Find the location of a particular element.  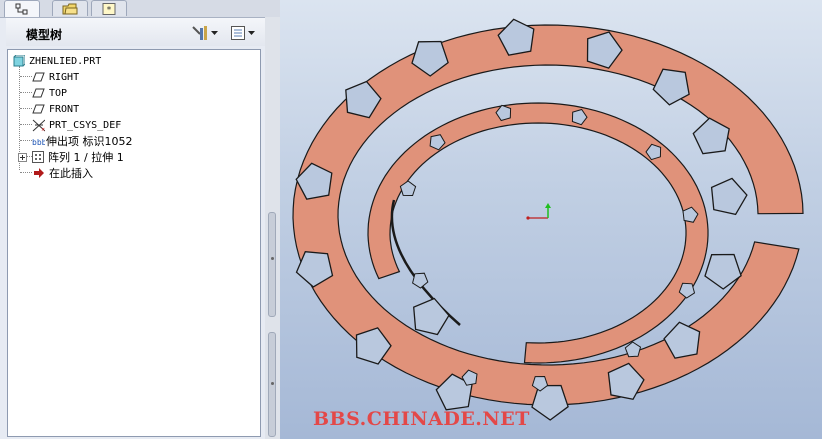

tree-item-top: TOP is located at coordinates (49, 93).